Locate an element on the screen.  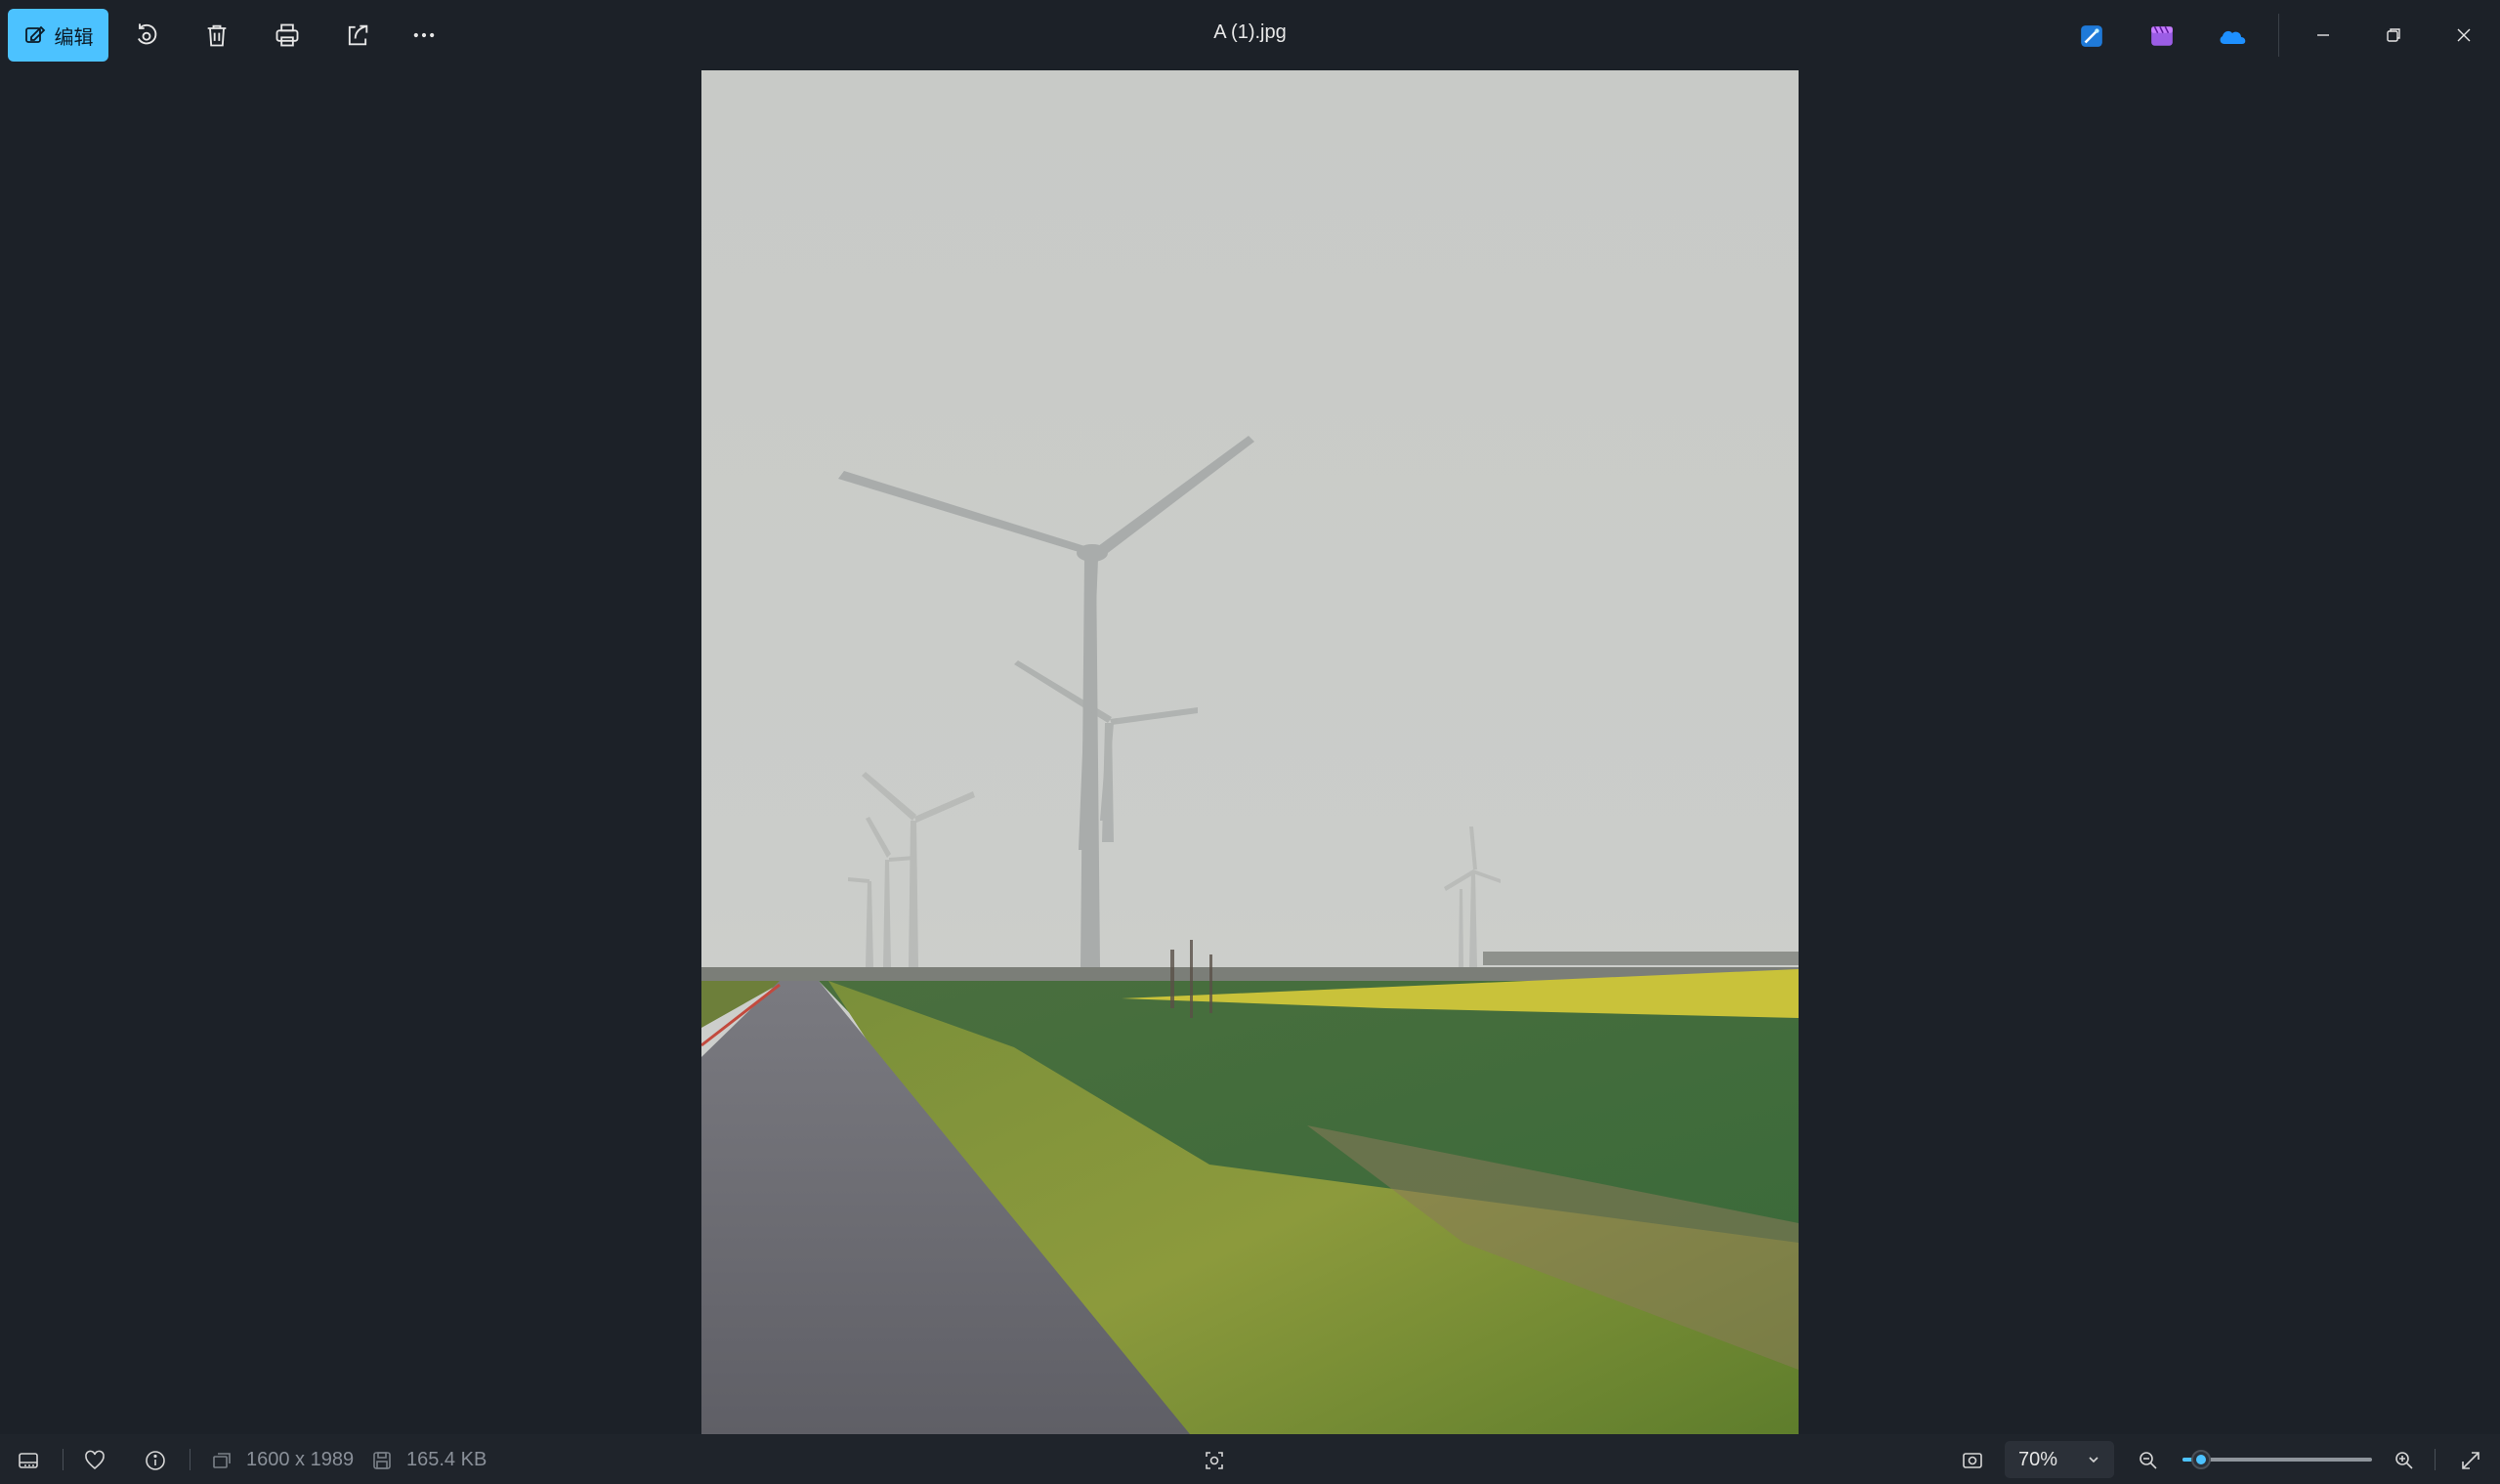
clipchamp-icon is located at coordinates (2162, 35).